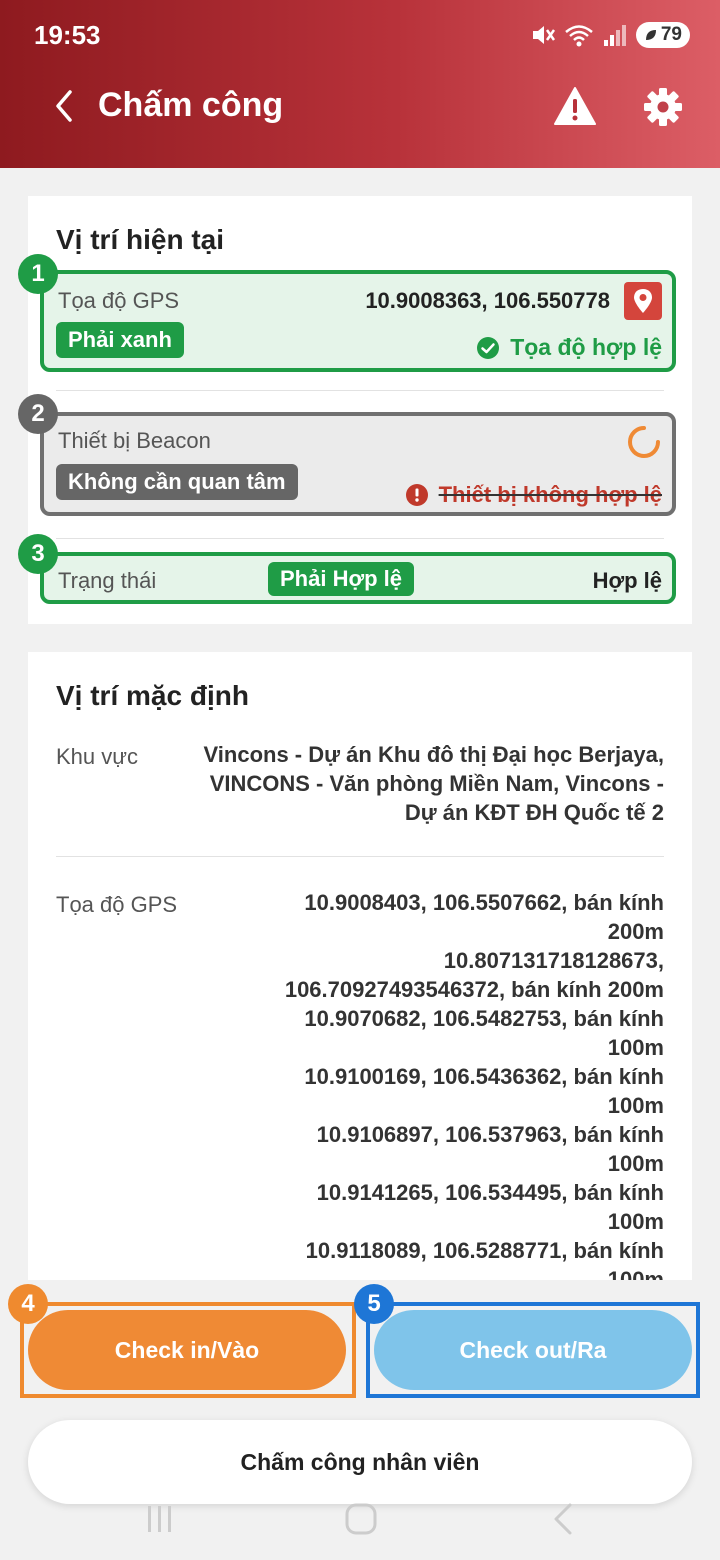 The image size is (720, 1560). Describe the element at coordinates (416, 495) in the screenshot. I see `error-circle-icon` at that location.